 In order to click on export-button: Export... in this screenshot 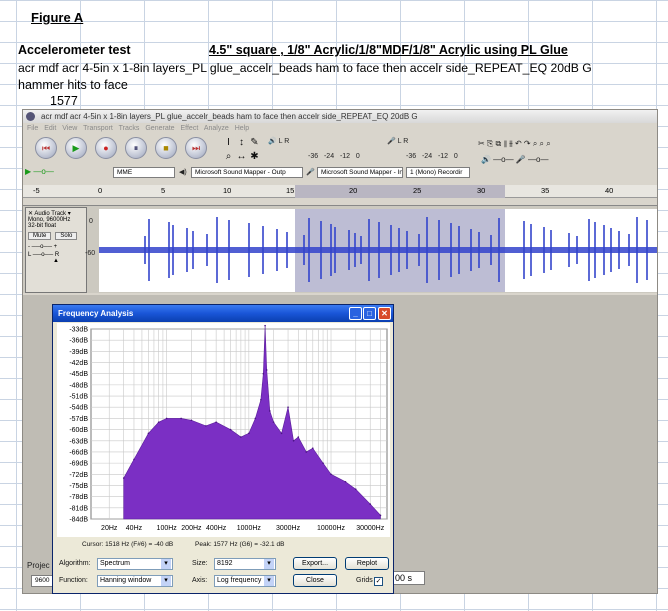, I will do `click(315, 563)`.